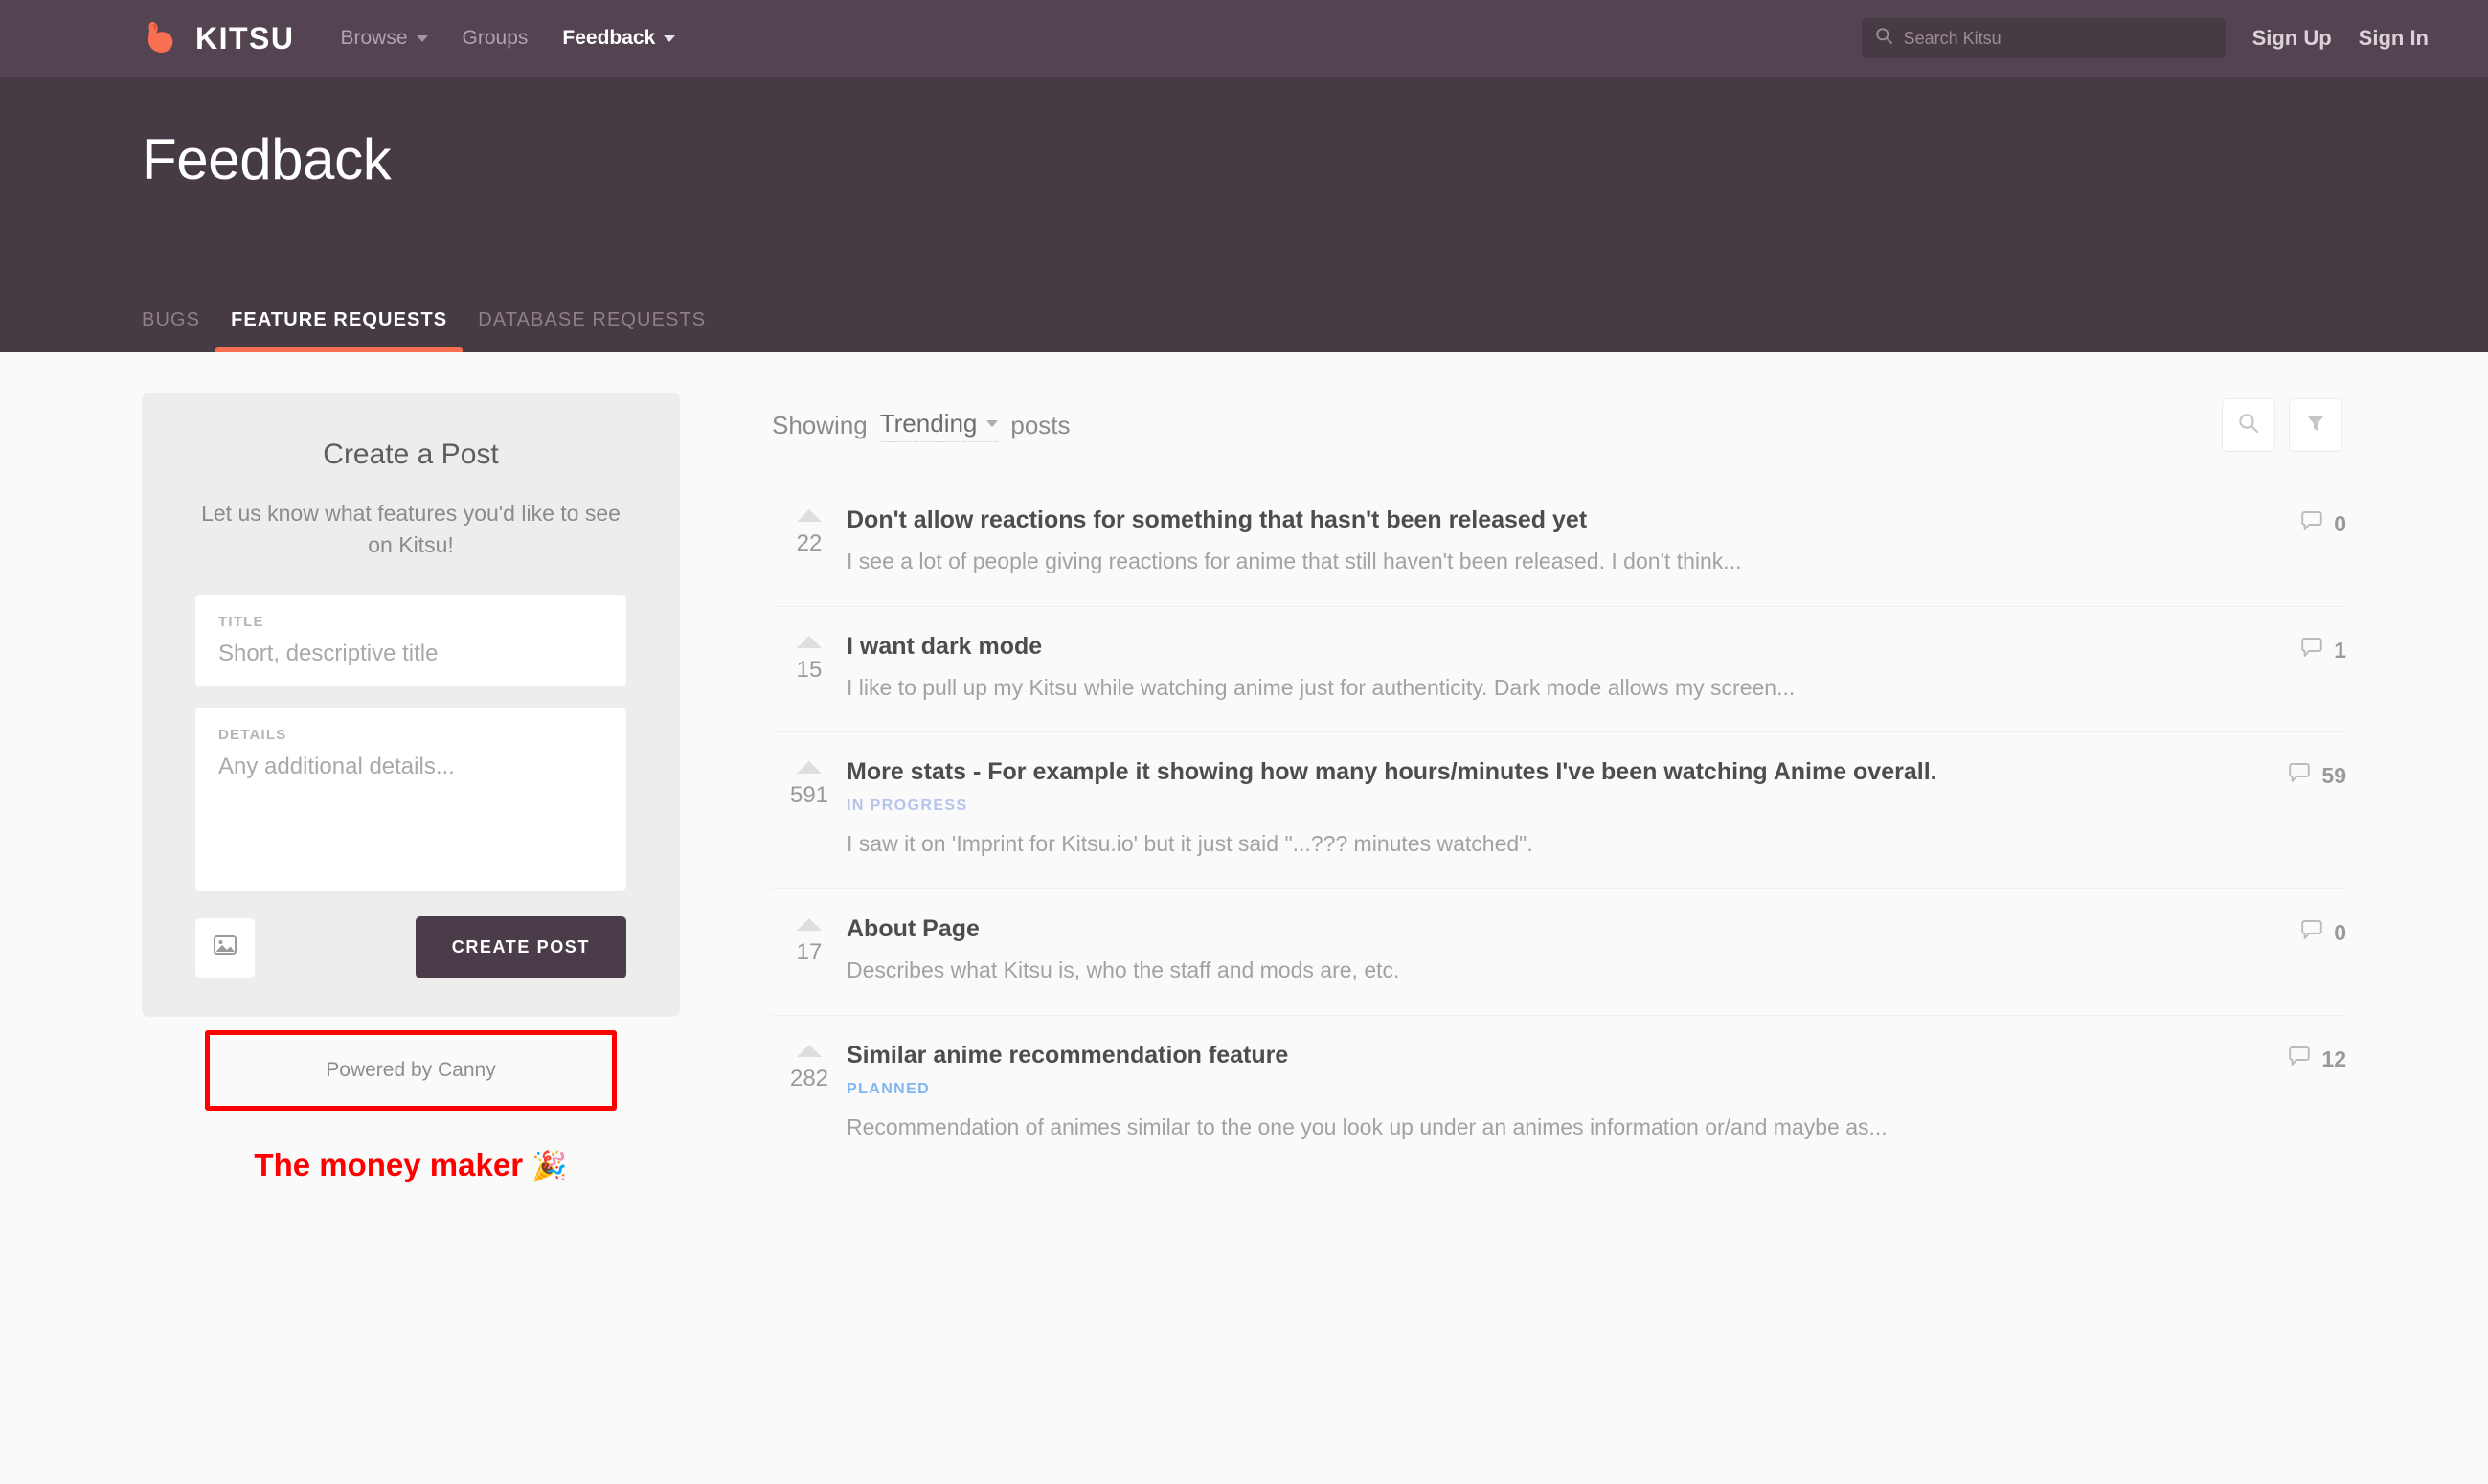 This screenshot has height=1484, width=2488. Describe the element at coordinates (521, 947) in the screenshot. I see `create-post-button: CREATE POST` at that location.